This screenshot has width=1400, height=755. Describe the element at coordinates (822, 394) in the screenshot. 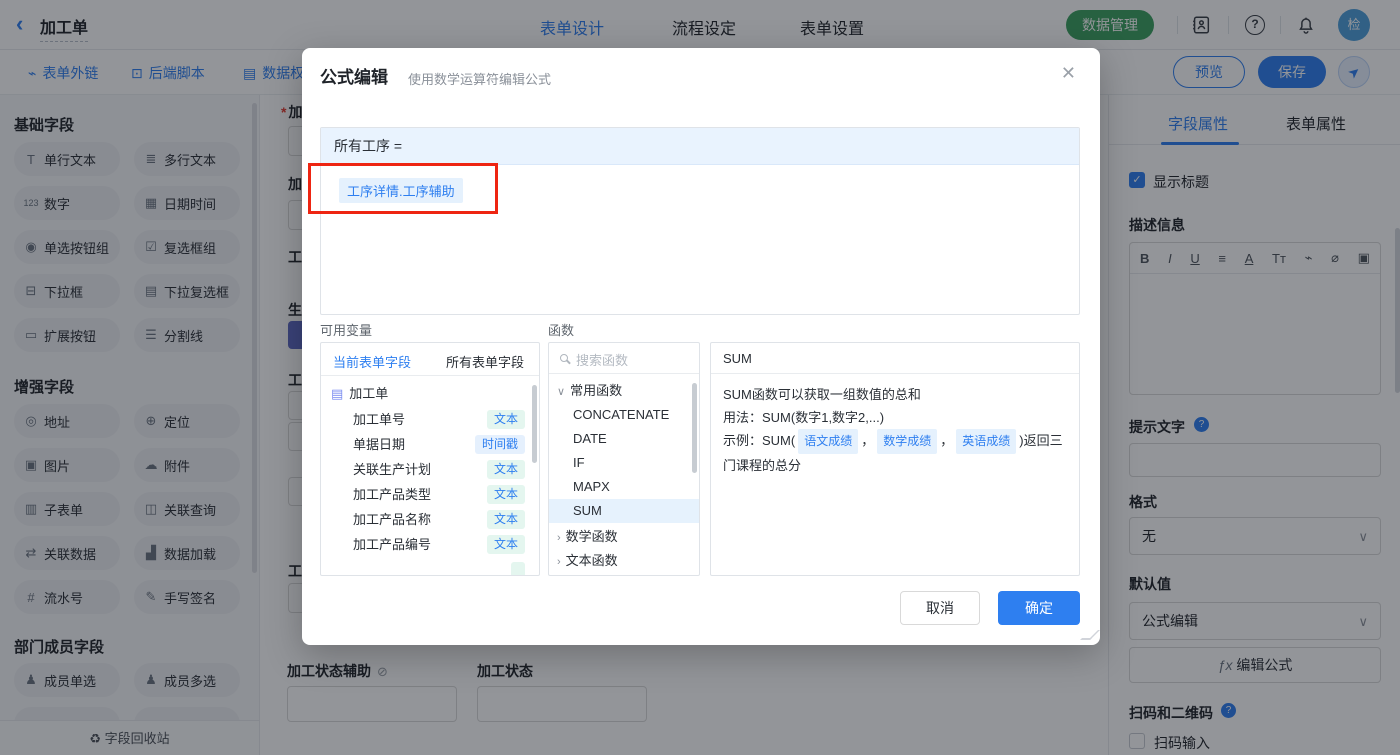

I see `function-desc: SUM函数可以获取一组数值的总和` at that location.